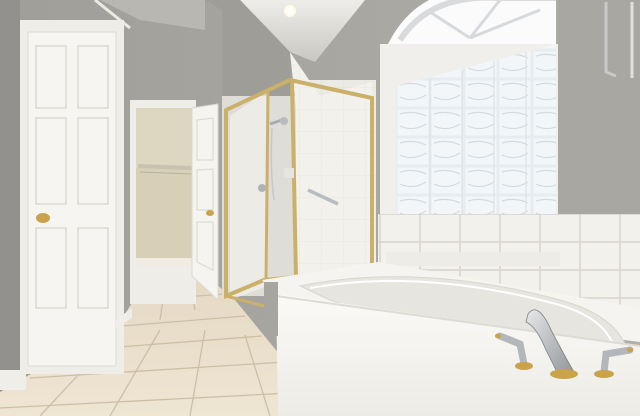 This screenshot has height=416, width=640. Describe the element at coordinates (72, 199) in the screenshot. I see `left-door` at that location.